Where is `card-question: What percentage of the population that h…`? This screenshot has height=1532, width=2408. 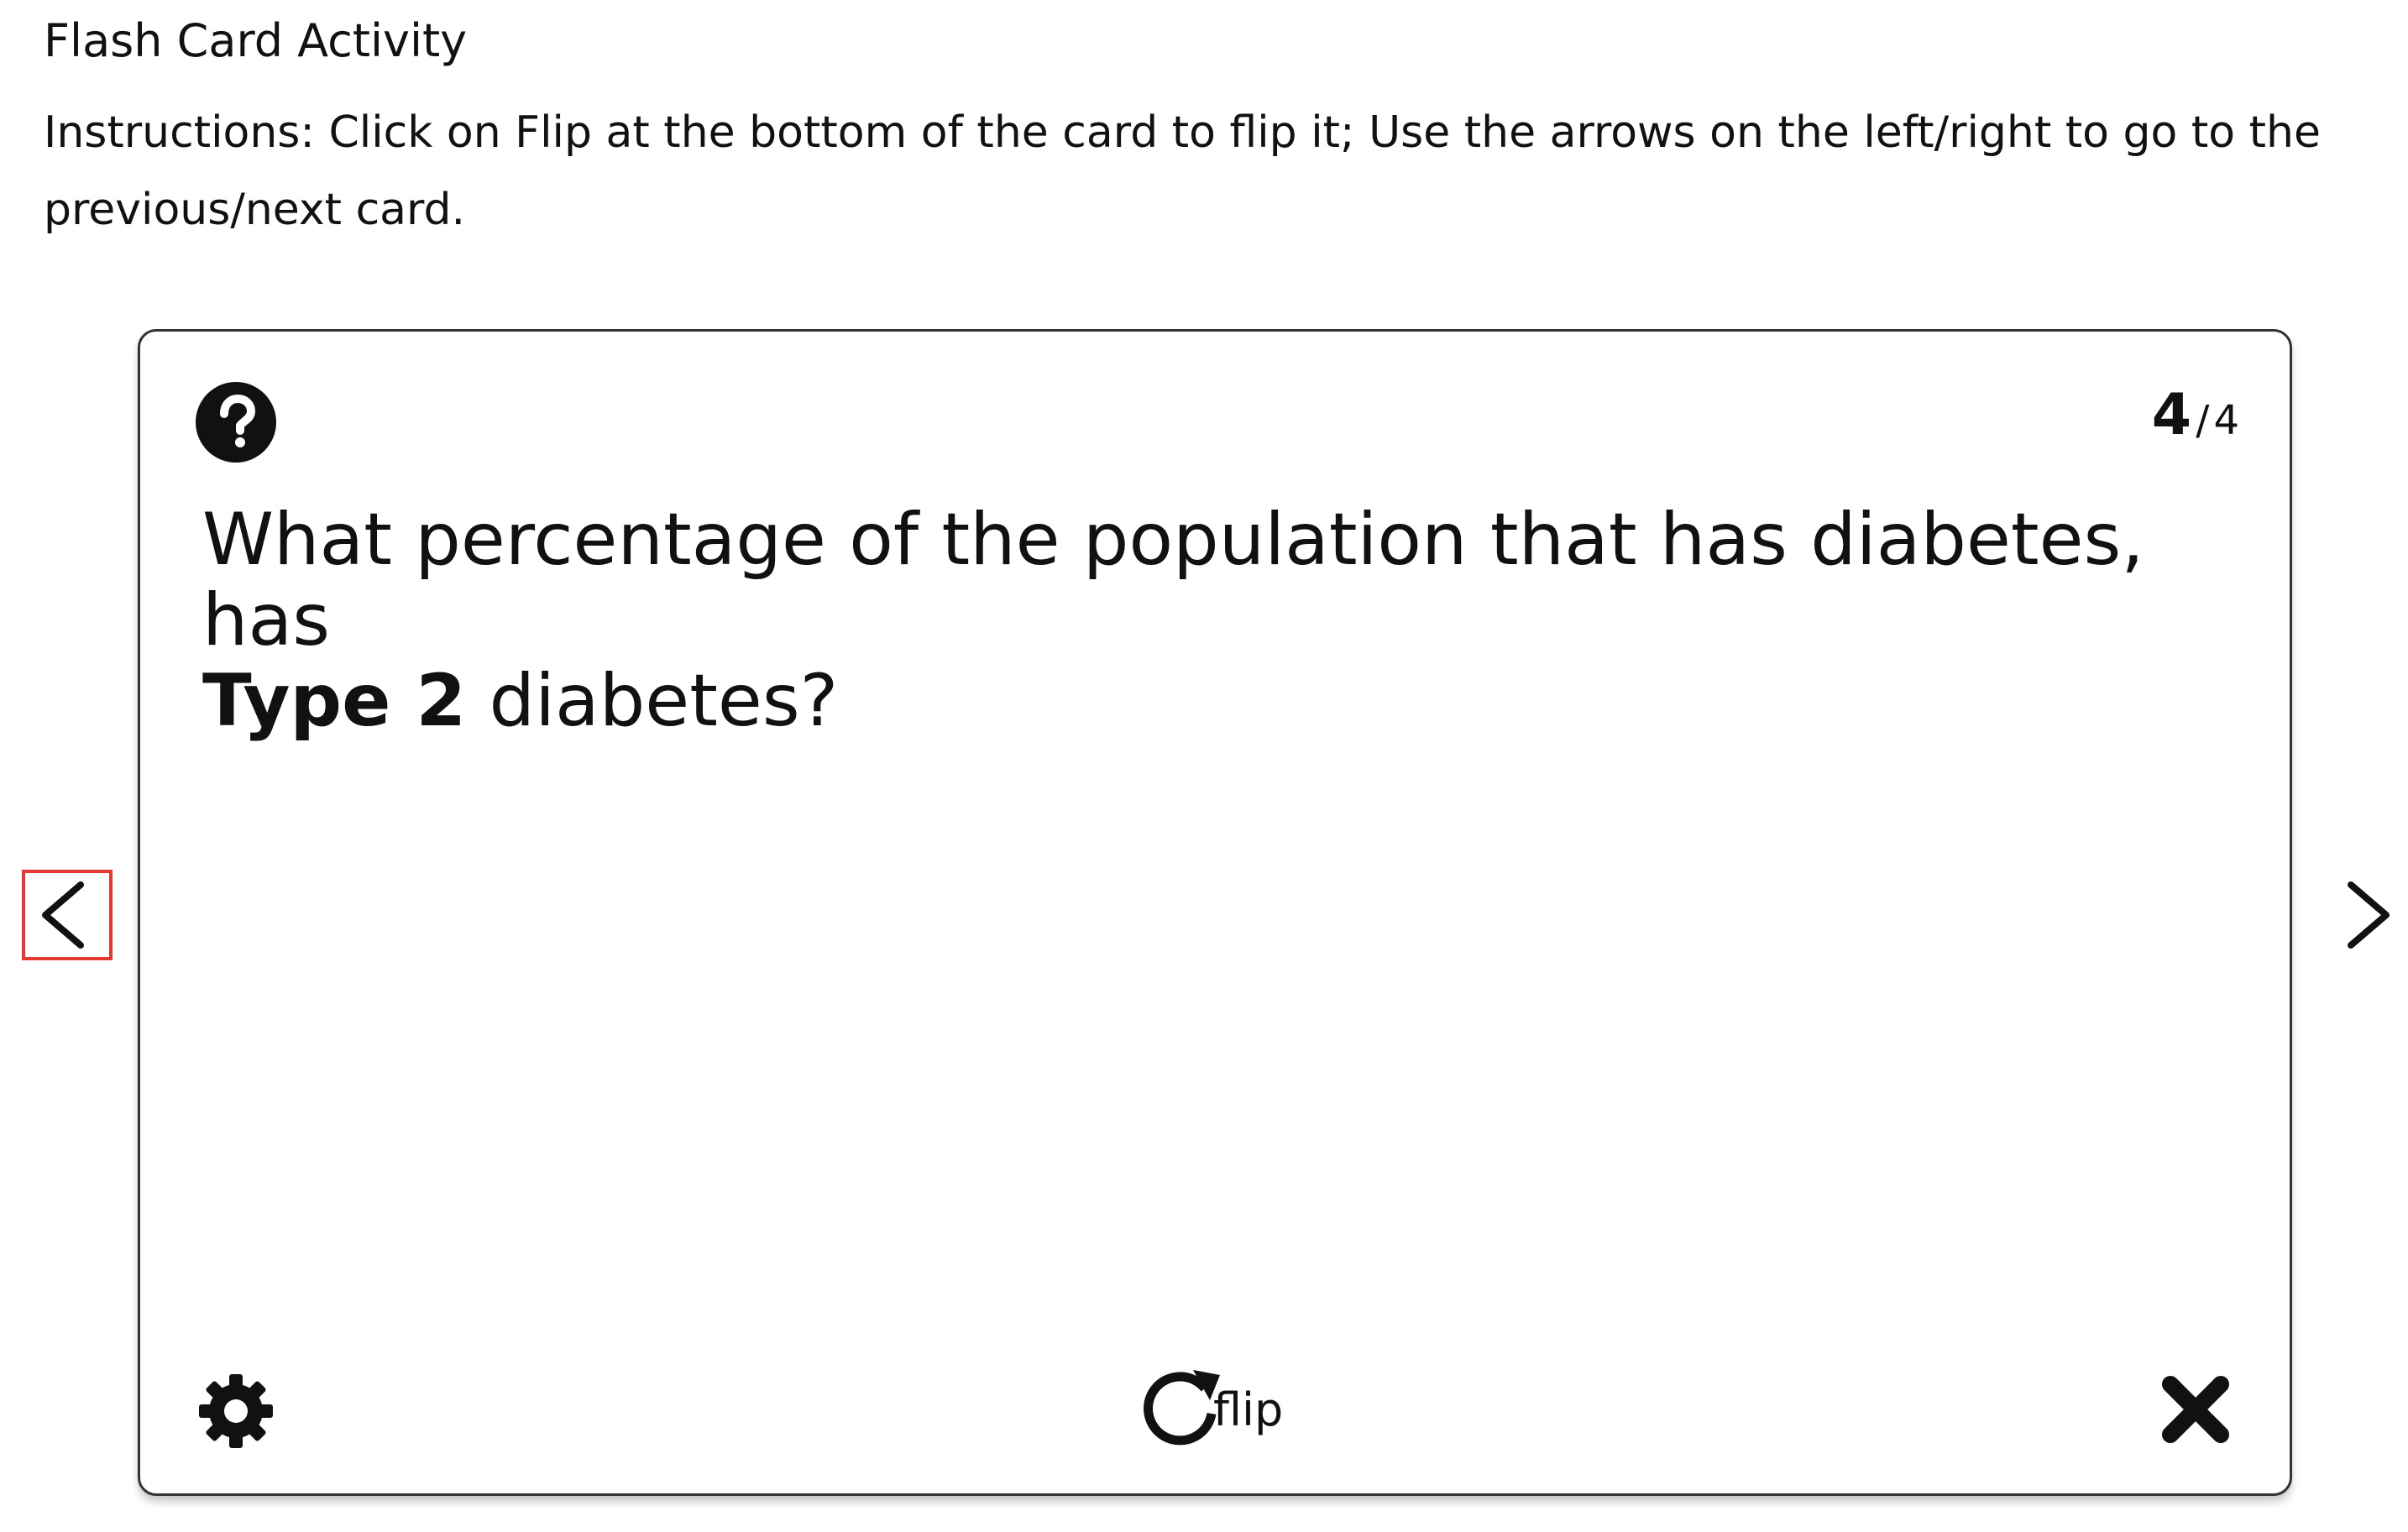 card-question: What percentage of the population that h… is located at coordinates (1226, 620).